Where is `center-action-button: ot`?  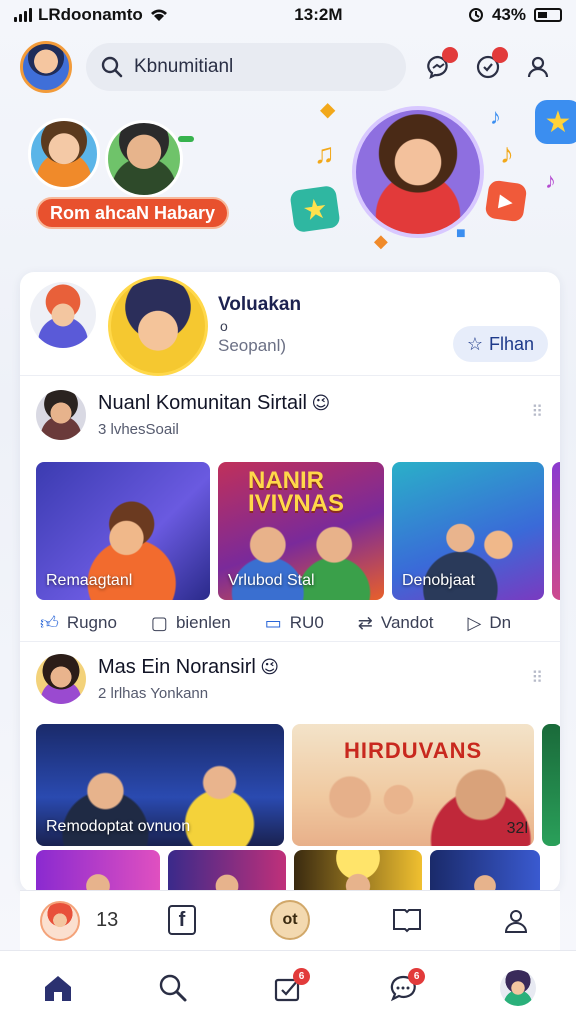 center-action-button: ot is located at coordinates (290, 920).